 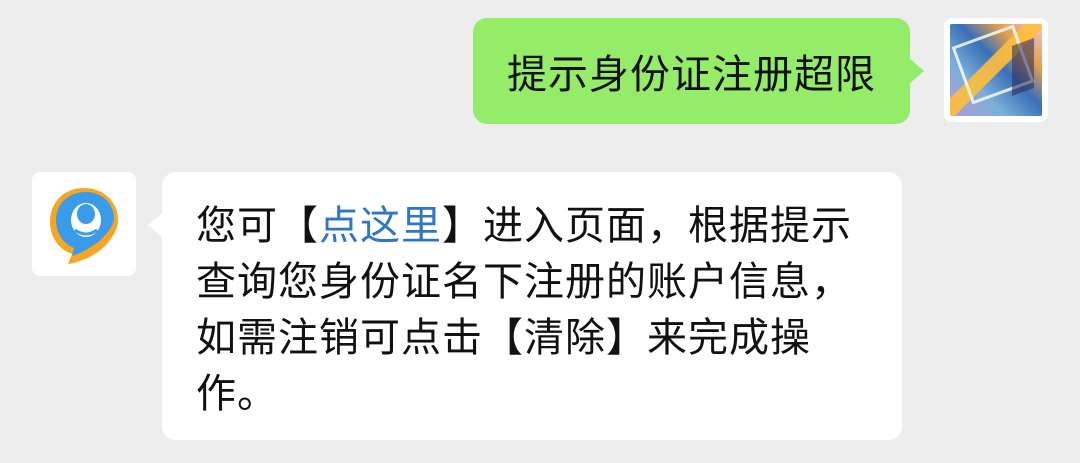 I want to click on sent-message-bubble: 提示身份证注册超限, so click(x=698, y=71).